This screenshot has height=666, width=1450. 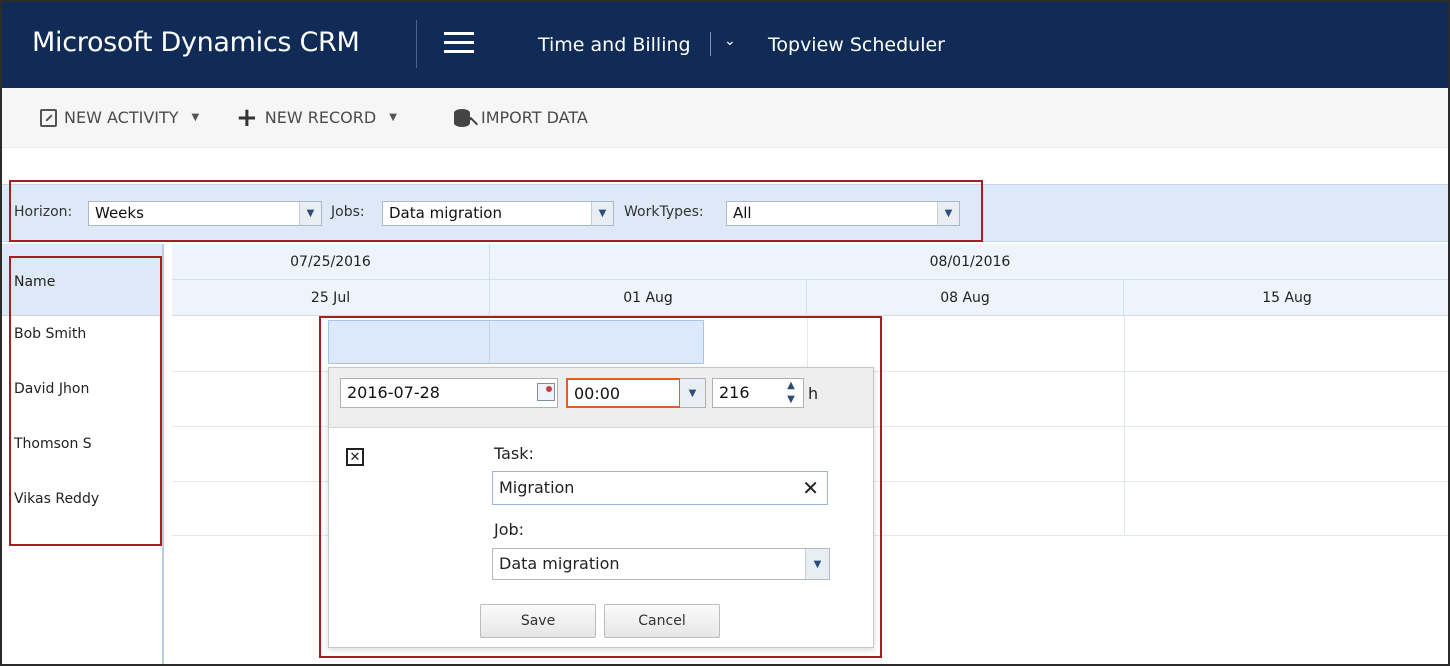 I want to click on week-group-header: 07/25/2016, so click(x=331, y=262).